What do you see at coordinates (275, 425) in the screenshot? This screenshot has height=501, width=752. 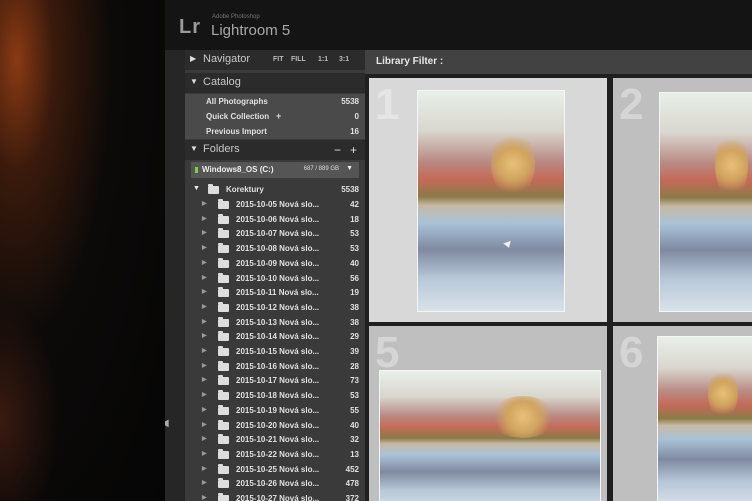 I see `folder-row: ▶ 2015-10-20 Nová slo... 40` at bounding box center [275, 425].